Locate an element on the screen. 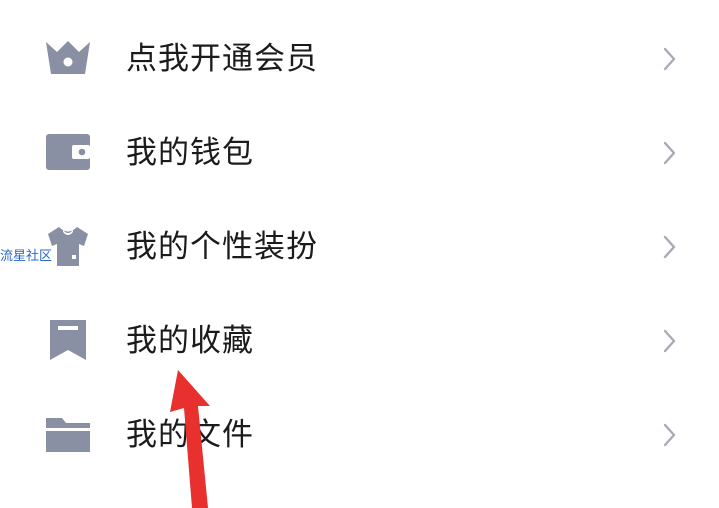 This screenshot has height=508, width=719. wallet-icon is located at coordinates (68, 152).